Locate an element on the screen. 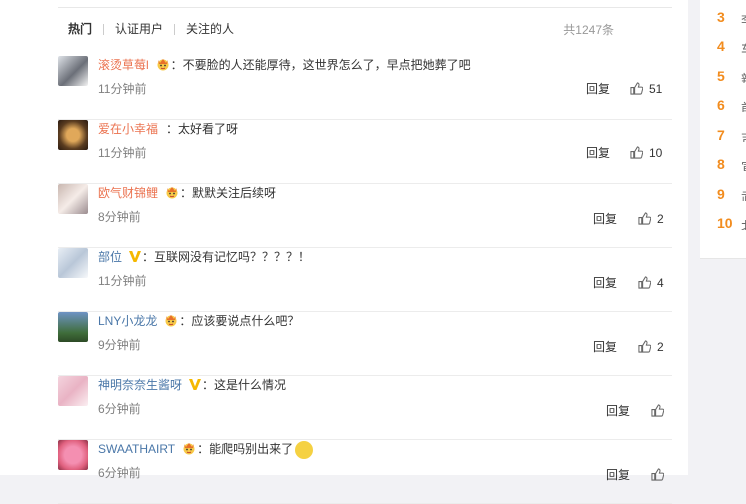  hot-search-item: 8宣 is located at coordinates (731, 164).